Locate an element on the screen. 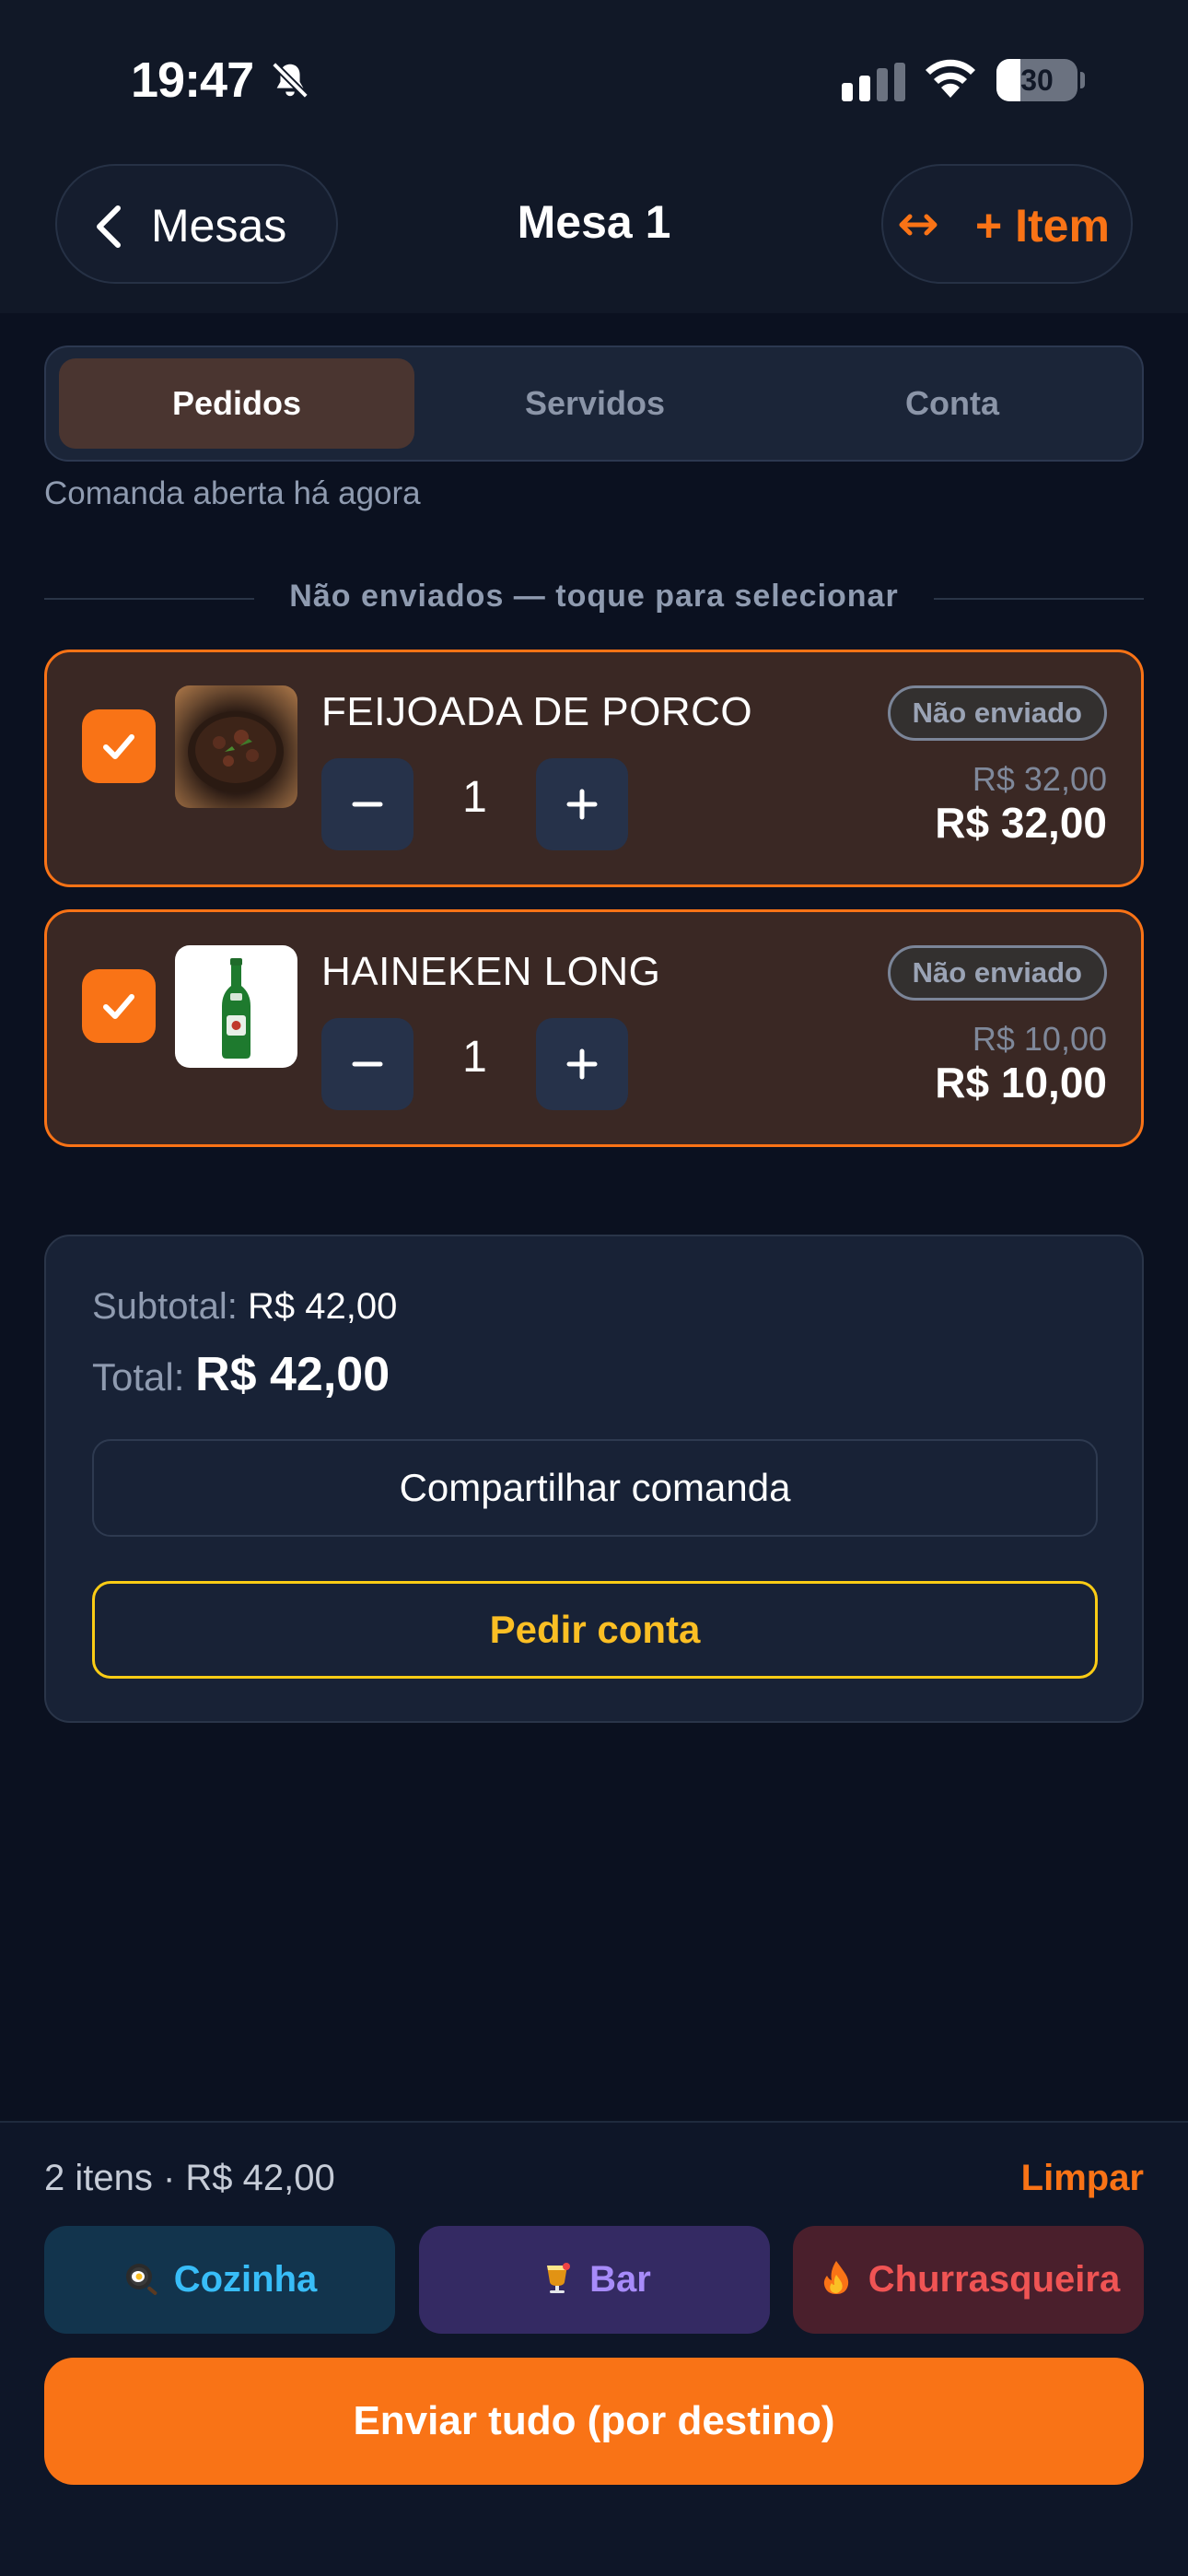  subtotal-value: R$ 42,00 is located at coordinates (323, 1306).